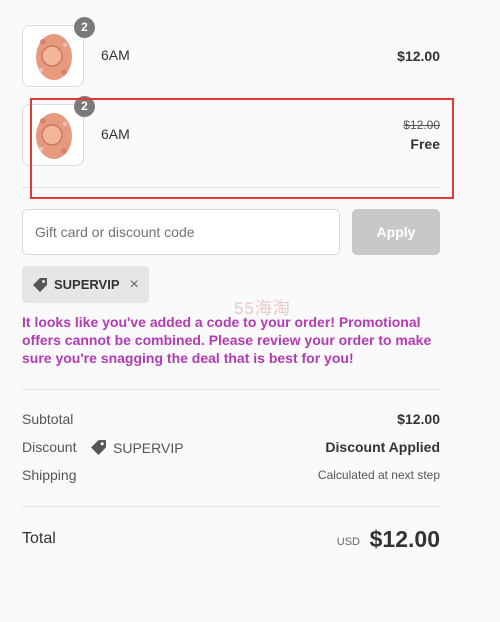 The image size is (500, 622). I want to click on product-thumbnail, so click(53, 56).